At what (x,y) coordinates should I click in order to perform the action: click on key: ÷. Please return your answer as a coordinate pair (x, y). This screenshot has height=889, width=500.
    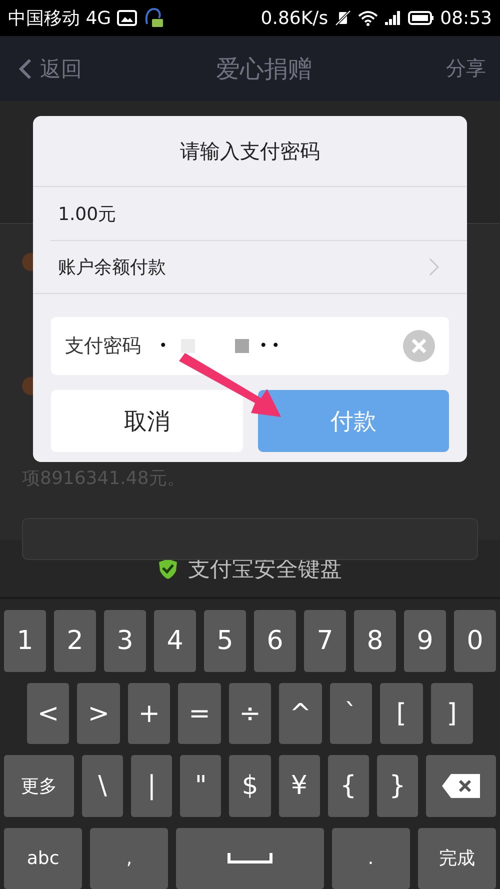
    Looking at the image, I should click on (250, 713).